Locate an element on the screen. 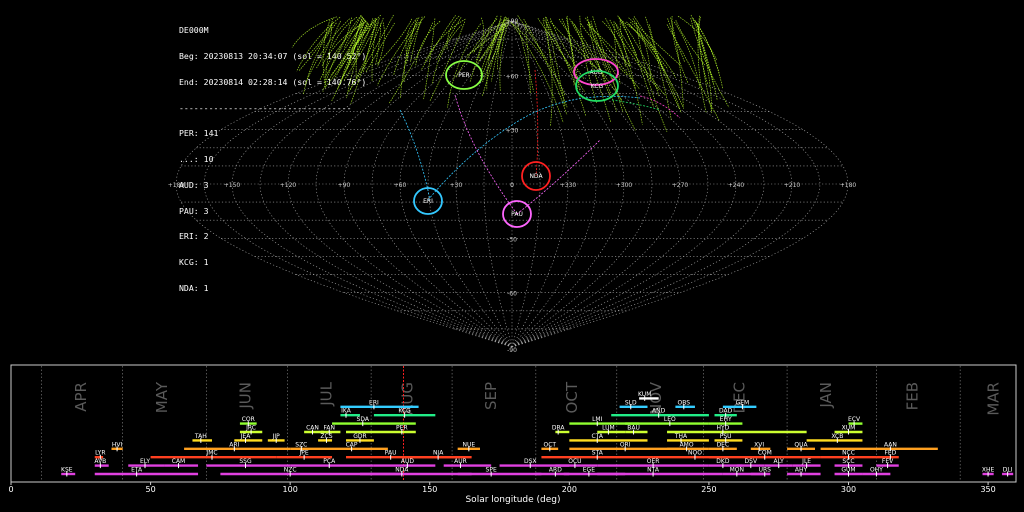  lat-label: -60 is located at coordinates (512, 294).